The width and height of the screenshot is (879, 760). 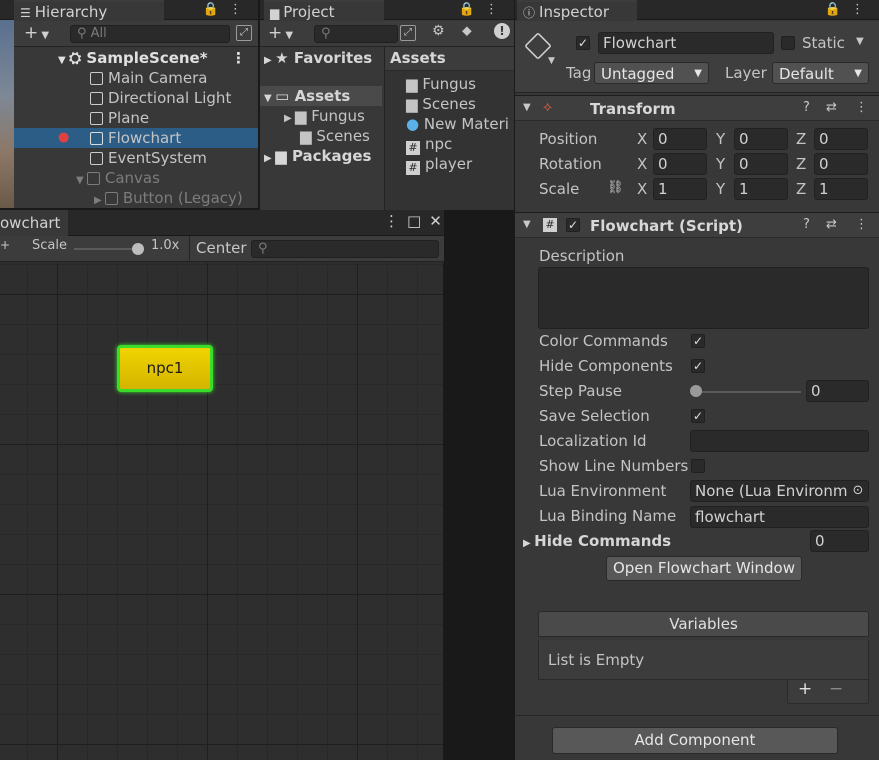 I want to click on static-checkbox, so click(x=788, y=43).